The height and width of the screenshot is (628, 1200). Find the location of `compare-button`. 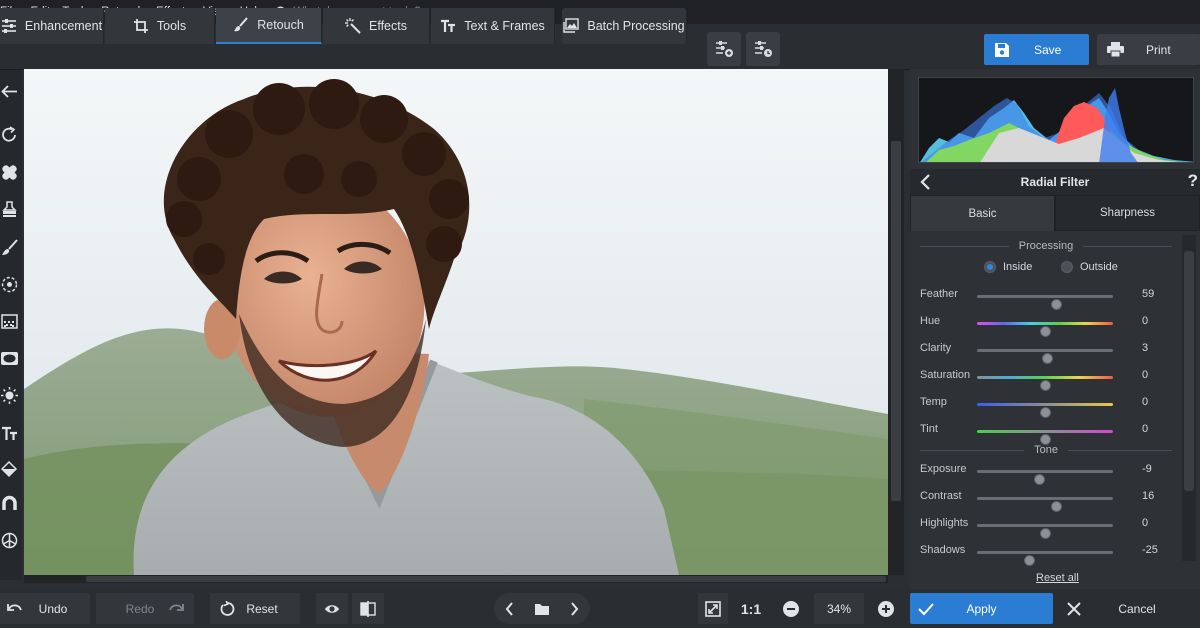

compare-button is located at coordinates (368, 608).